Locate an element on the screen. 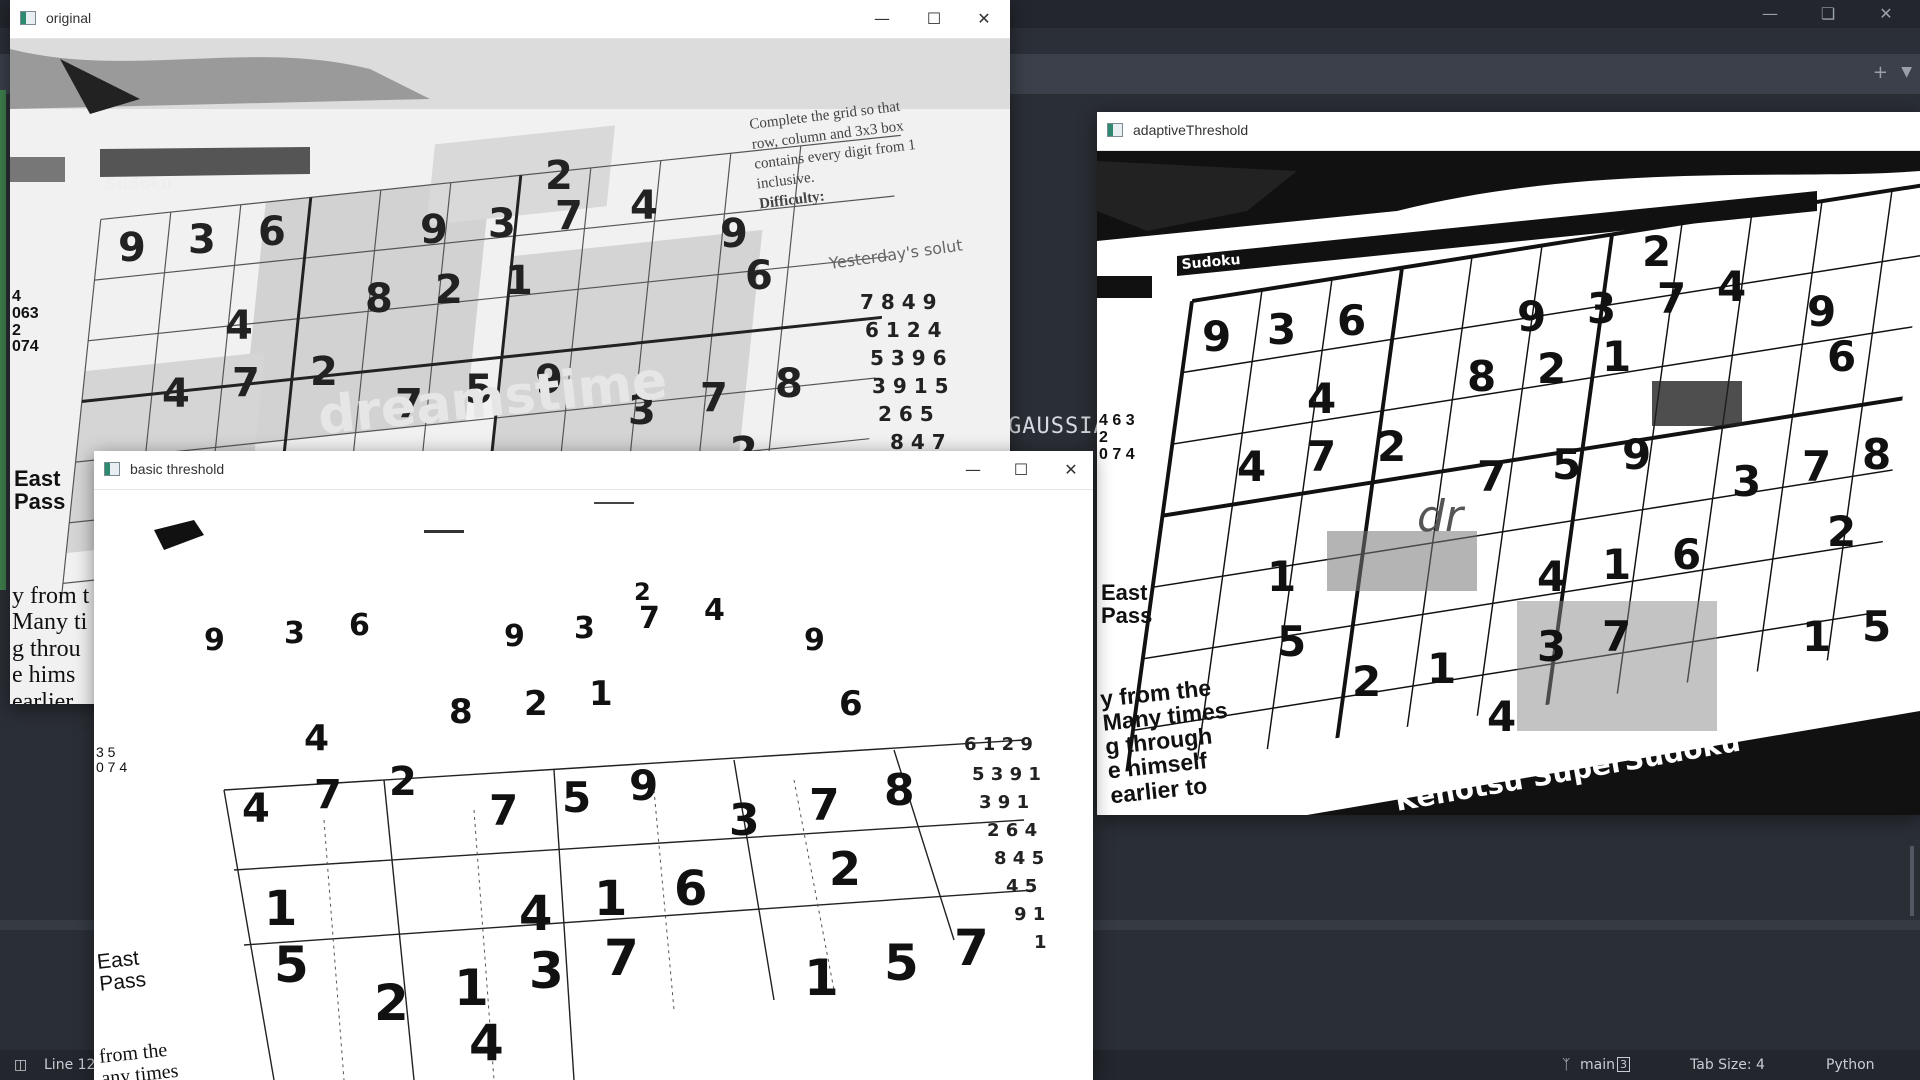  side-numbers: 3 5 0 7 4 is located at coordinates (112, 759).